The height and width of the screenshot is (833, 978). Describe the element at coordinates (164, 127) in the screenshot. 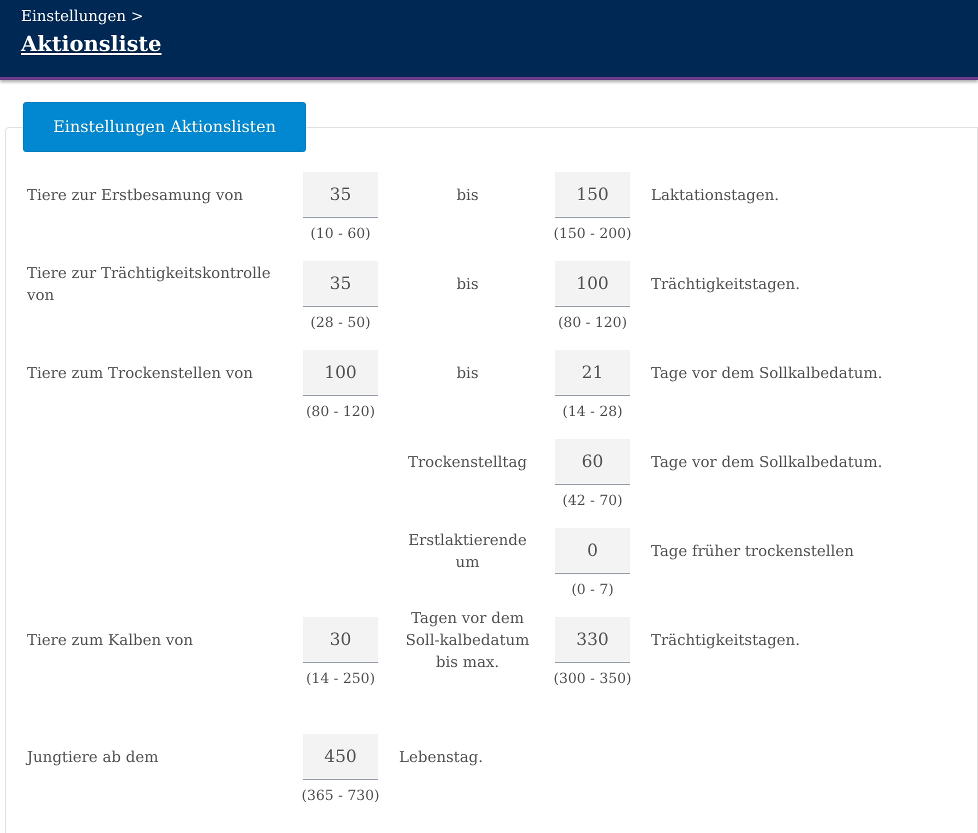

I see `section-tab: Einstellungen Aktionslisten` at that location.